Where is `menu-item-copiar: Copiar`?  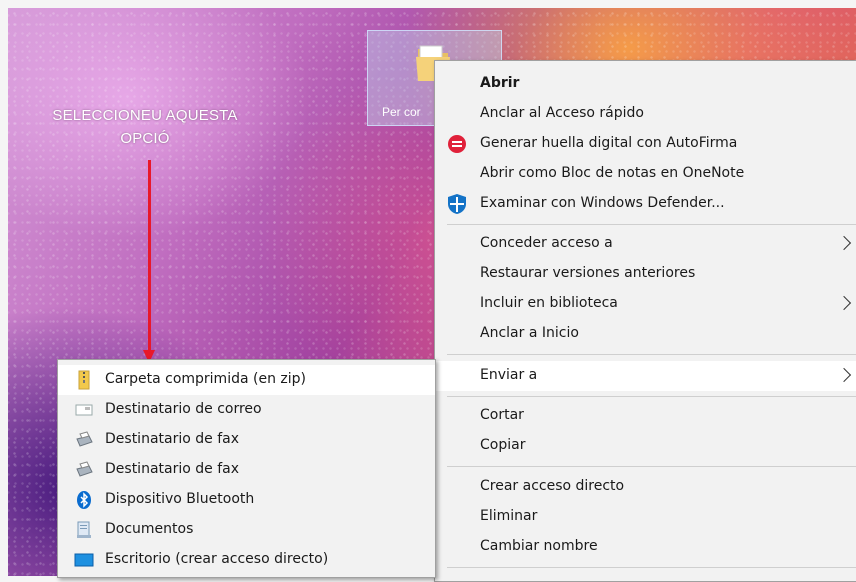 menu-item-copiar: Copiar is located at coordinates (645, 446).